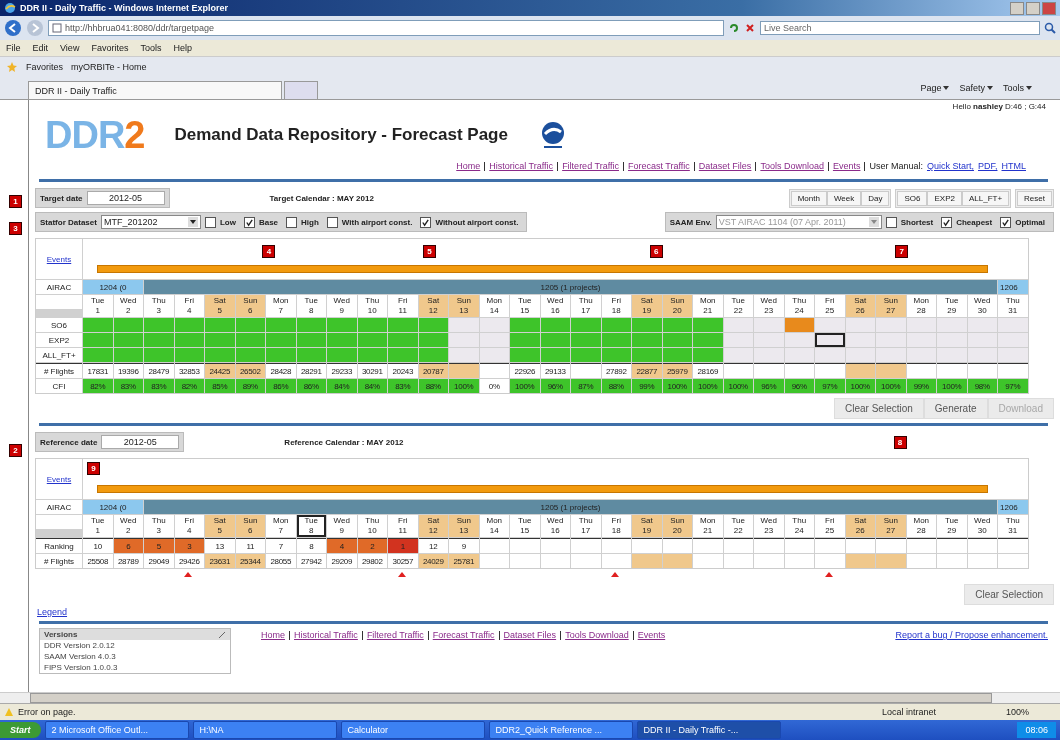  What do you see at coordinates (301, 90) in the screenshot?
I see `new-tab-button` at bounding box center [301, 90].